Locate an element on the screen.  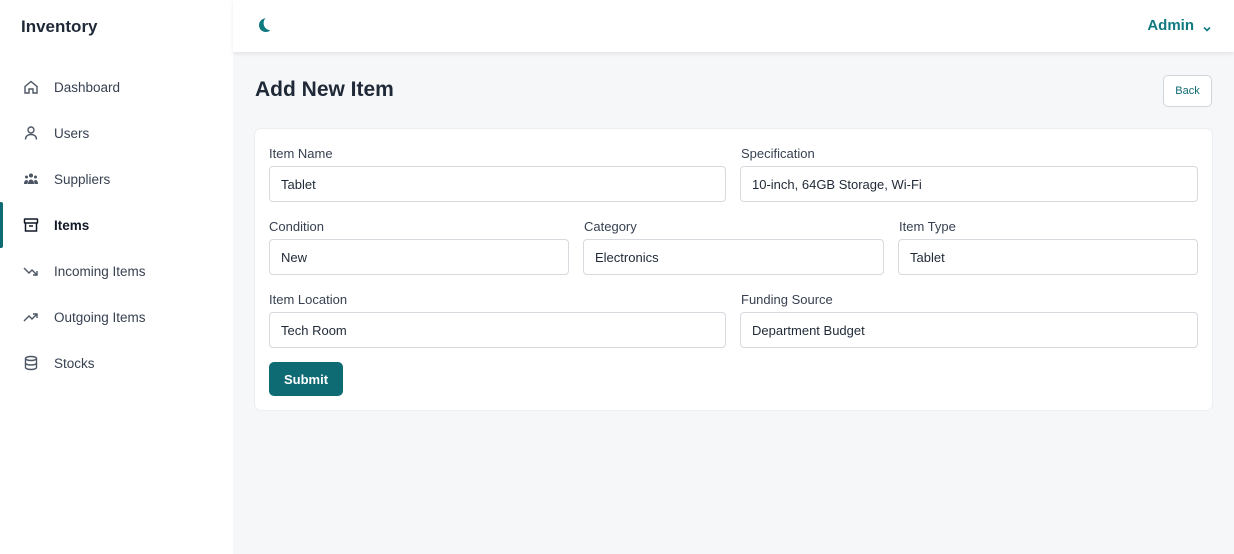
sidebar-item-label: Outgoing Items is located at coordinates (100, 317).